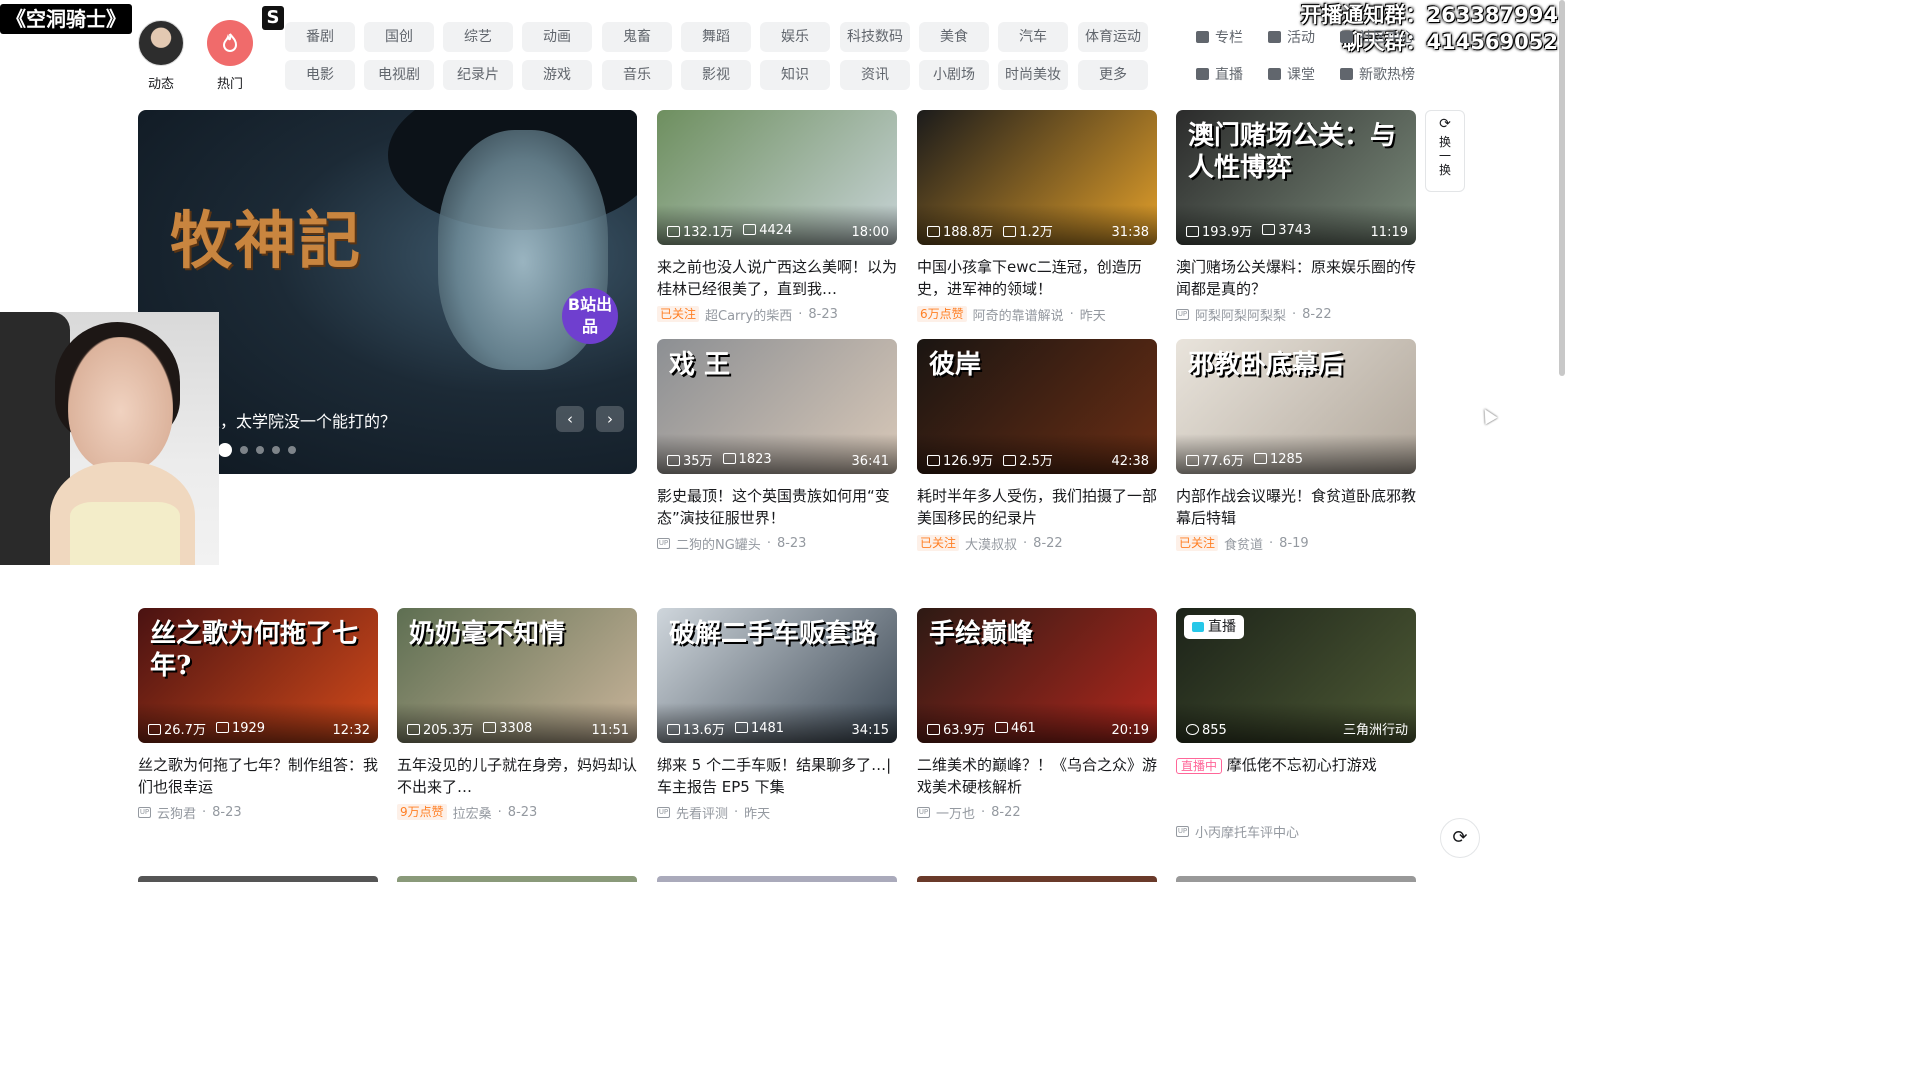 The height and width of the screenshot is (1080, 1920). I want to click on page-scrollbar, so click(1562, 188).